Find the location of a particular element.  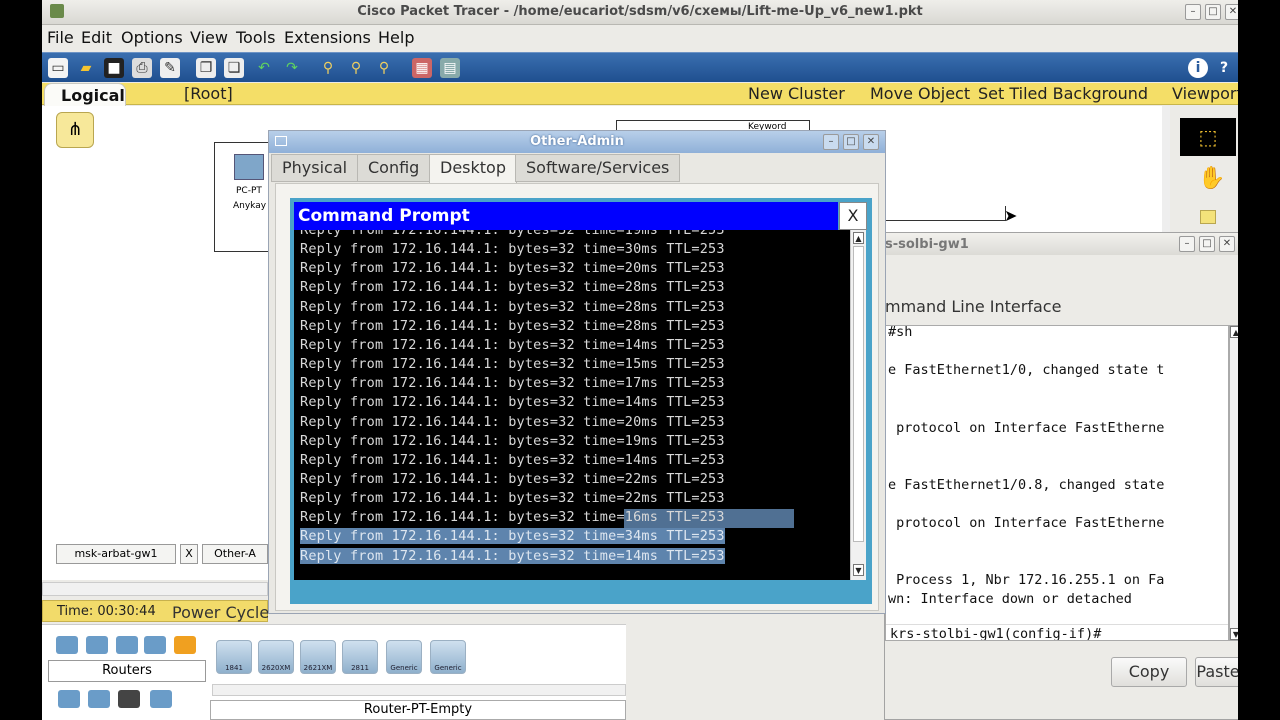

multiuser-icon is located at coordinates (161, 699).